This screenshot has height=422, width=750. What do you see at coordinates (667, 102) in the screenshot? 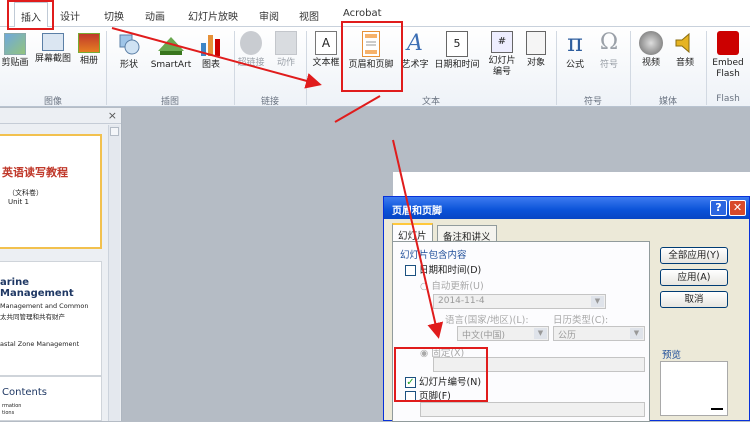
I see `group-label-media: 媒体` at bounding box center [667, 102].